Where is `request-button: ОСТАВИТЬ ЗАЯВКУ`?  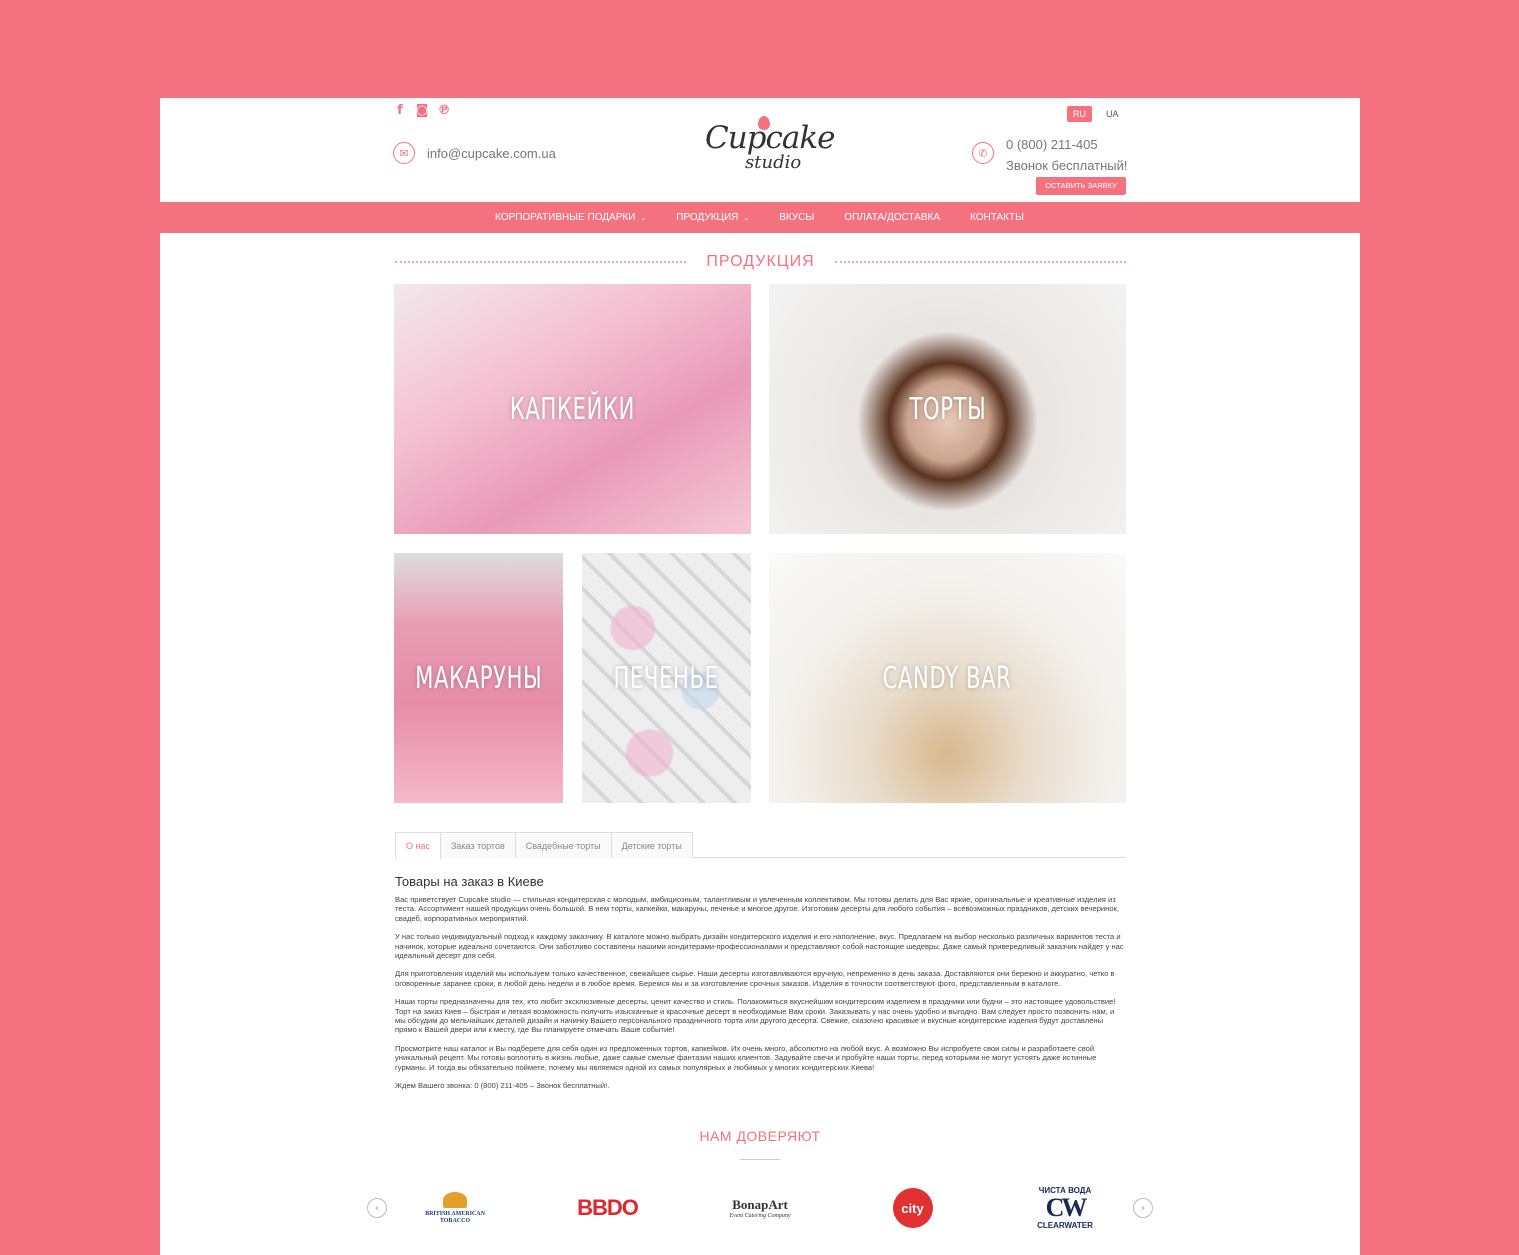 request-button: ОСТАВИТЬ ЗАЯВКУ is located at coordinates (1081, 186).